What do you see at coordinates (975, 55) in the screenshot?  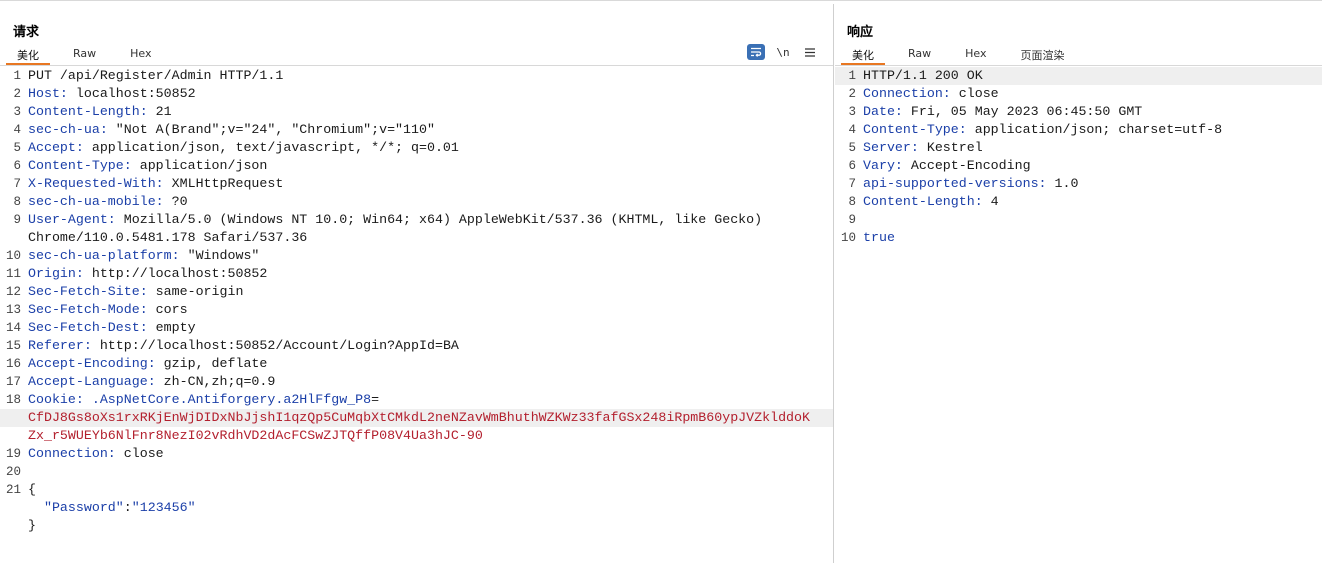 I see `response-tab-hex: Hex` at bounding box center [975, 55].